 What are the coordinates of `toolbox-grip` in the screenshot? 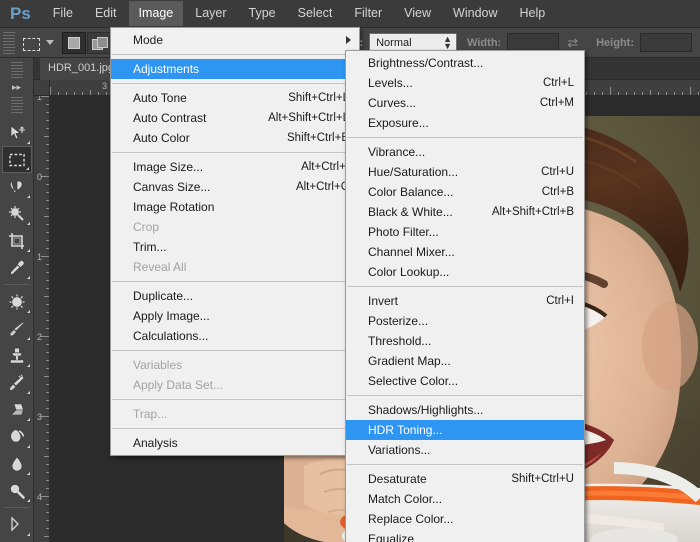 It's located at (16, 70).